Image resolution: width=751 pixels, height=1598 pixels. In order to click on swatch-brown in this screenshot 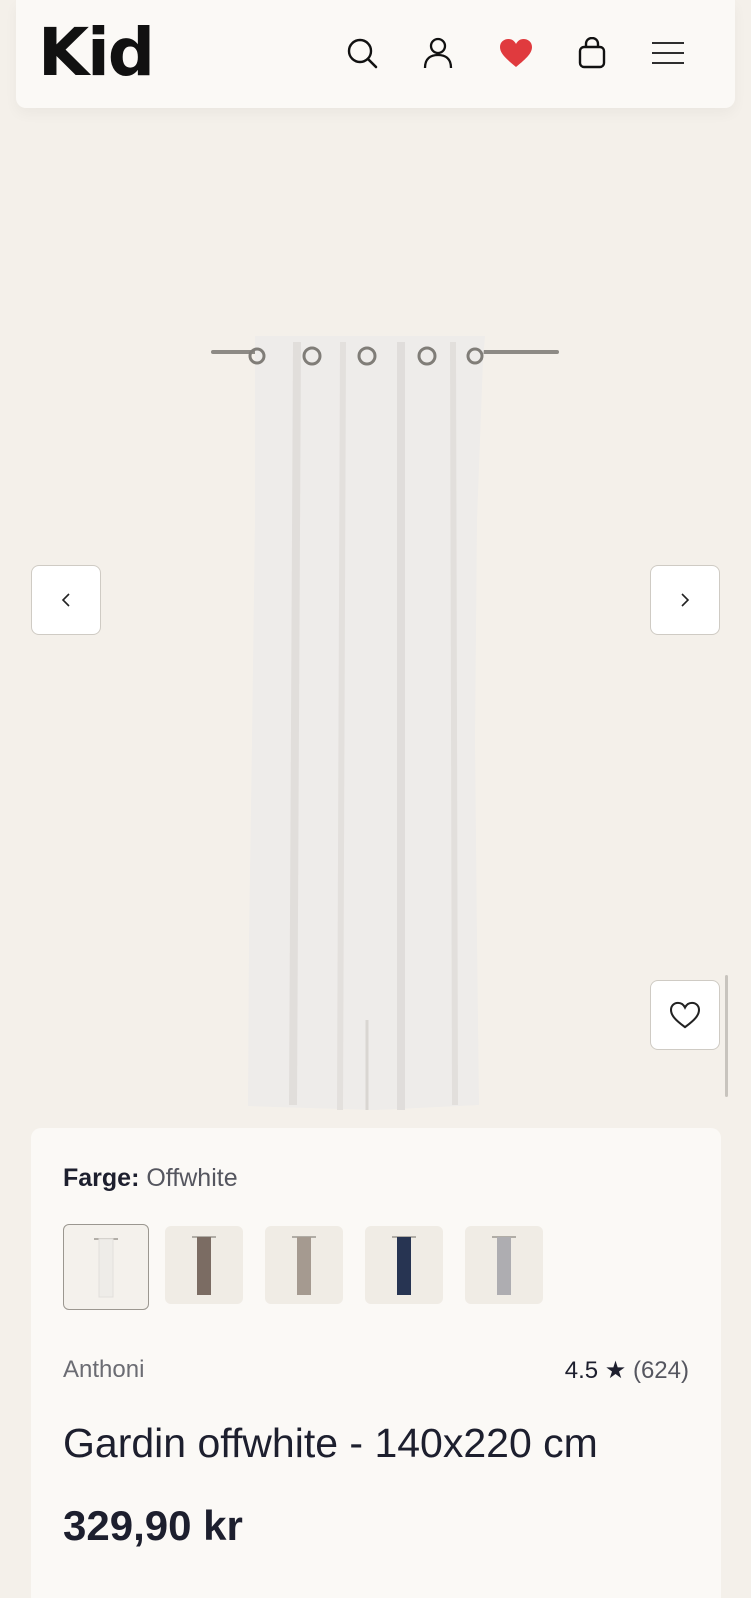, I will do `click(204, 1265)`.